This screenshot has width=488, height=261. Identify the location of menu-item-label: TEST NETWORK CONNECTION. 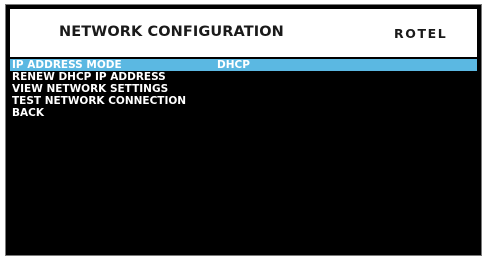
(99, 101).